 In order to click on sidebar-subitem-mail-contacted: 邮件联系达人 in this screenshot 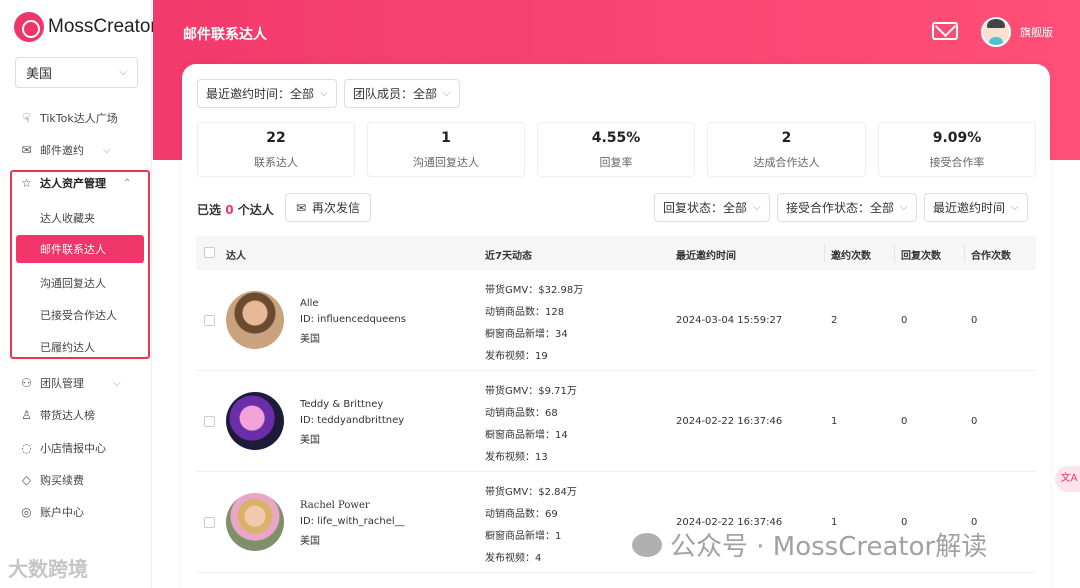, I will do `click(80, 249)`.